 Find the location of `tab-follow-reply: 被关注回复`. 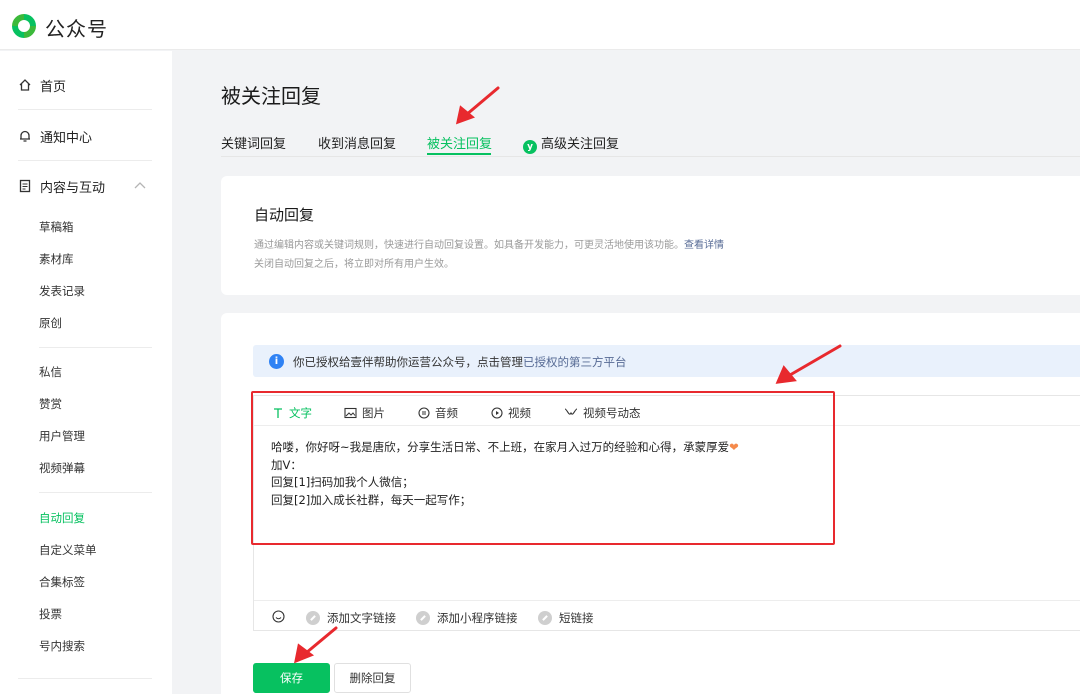

tab-follow-reply: 被关注回复 is located at coordinates (459, 142).